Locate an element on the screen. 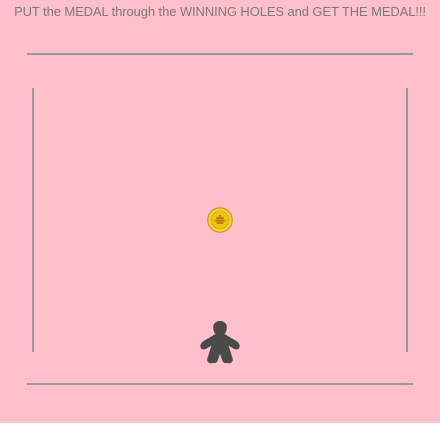 The width and height of the screenshot is (440, 425). medal-coin-icon is located at coordinates (220, 220).